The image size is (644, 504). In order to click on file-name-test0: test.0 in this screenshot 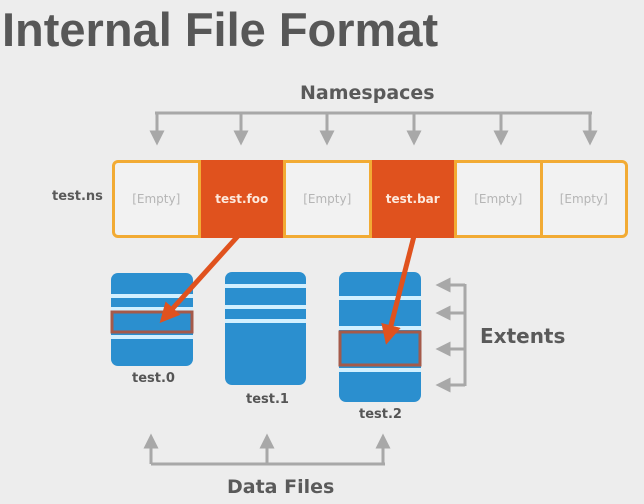, I will do `click(153, 378)`.